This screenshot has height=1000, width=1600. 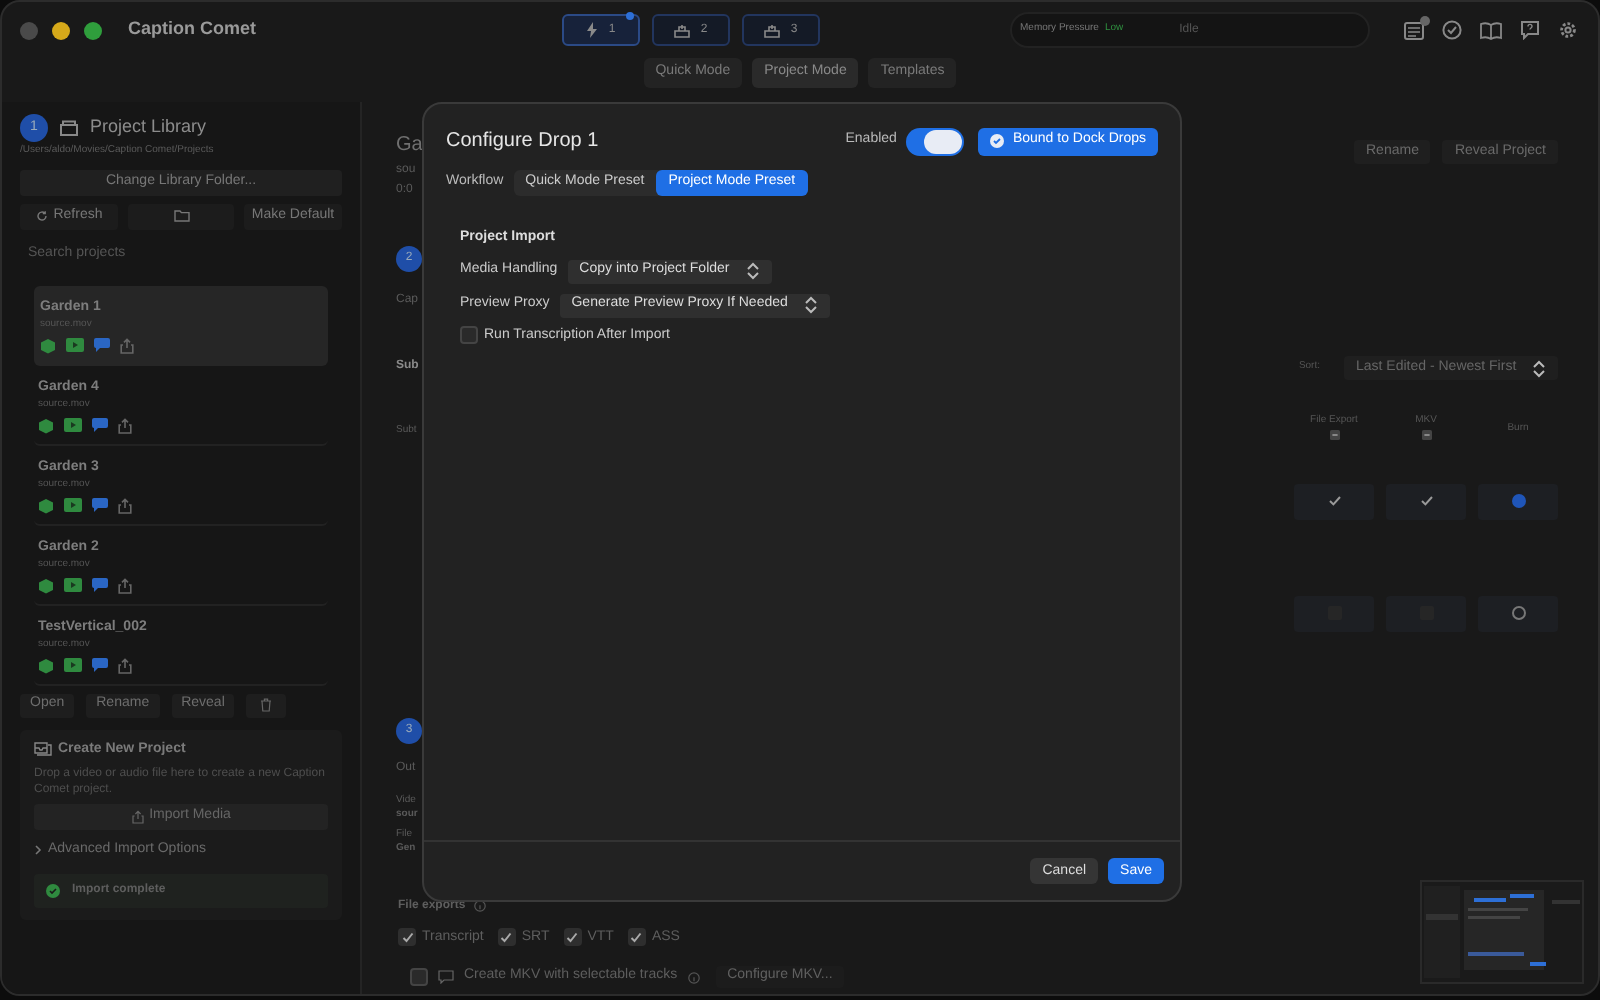 I want to click on window-title: Caption Comet, so click(x=192, y=29).